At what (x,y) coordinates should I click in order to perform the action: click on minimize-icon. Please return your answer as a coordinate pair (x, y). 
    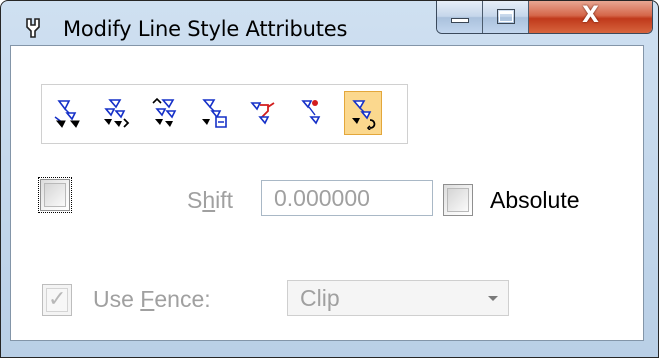
    Looking at the image, I should click on (460, 20).